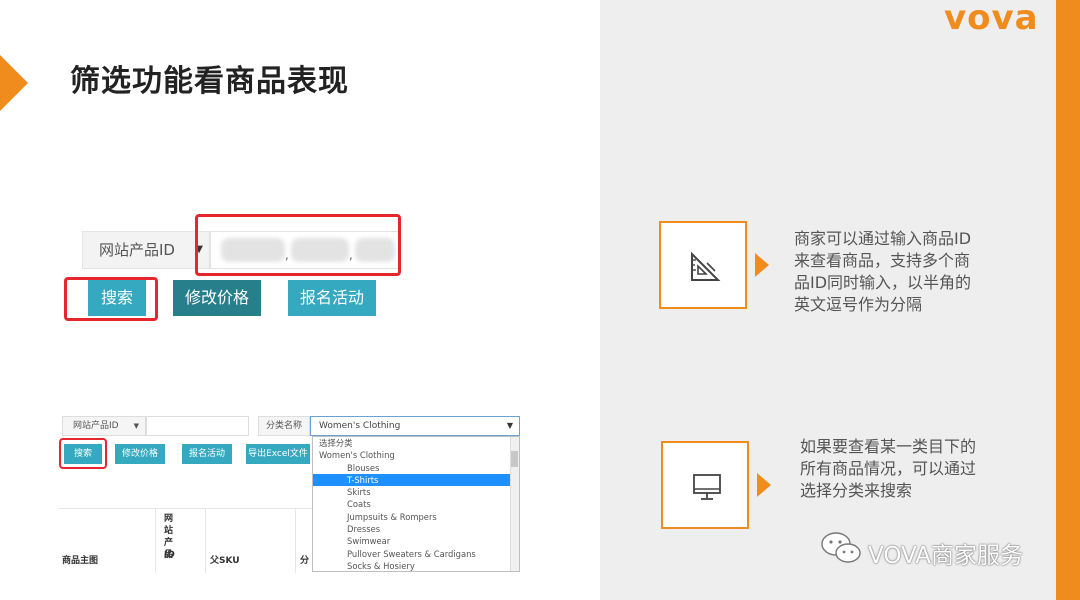 The image size is (1080, 600). Describe the element at coordinates (83, 453) in the screenshot. I see `highlight-box-search-small` at that location.